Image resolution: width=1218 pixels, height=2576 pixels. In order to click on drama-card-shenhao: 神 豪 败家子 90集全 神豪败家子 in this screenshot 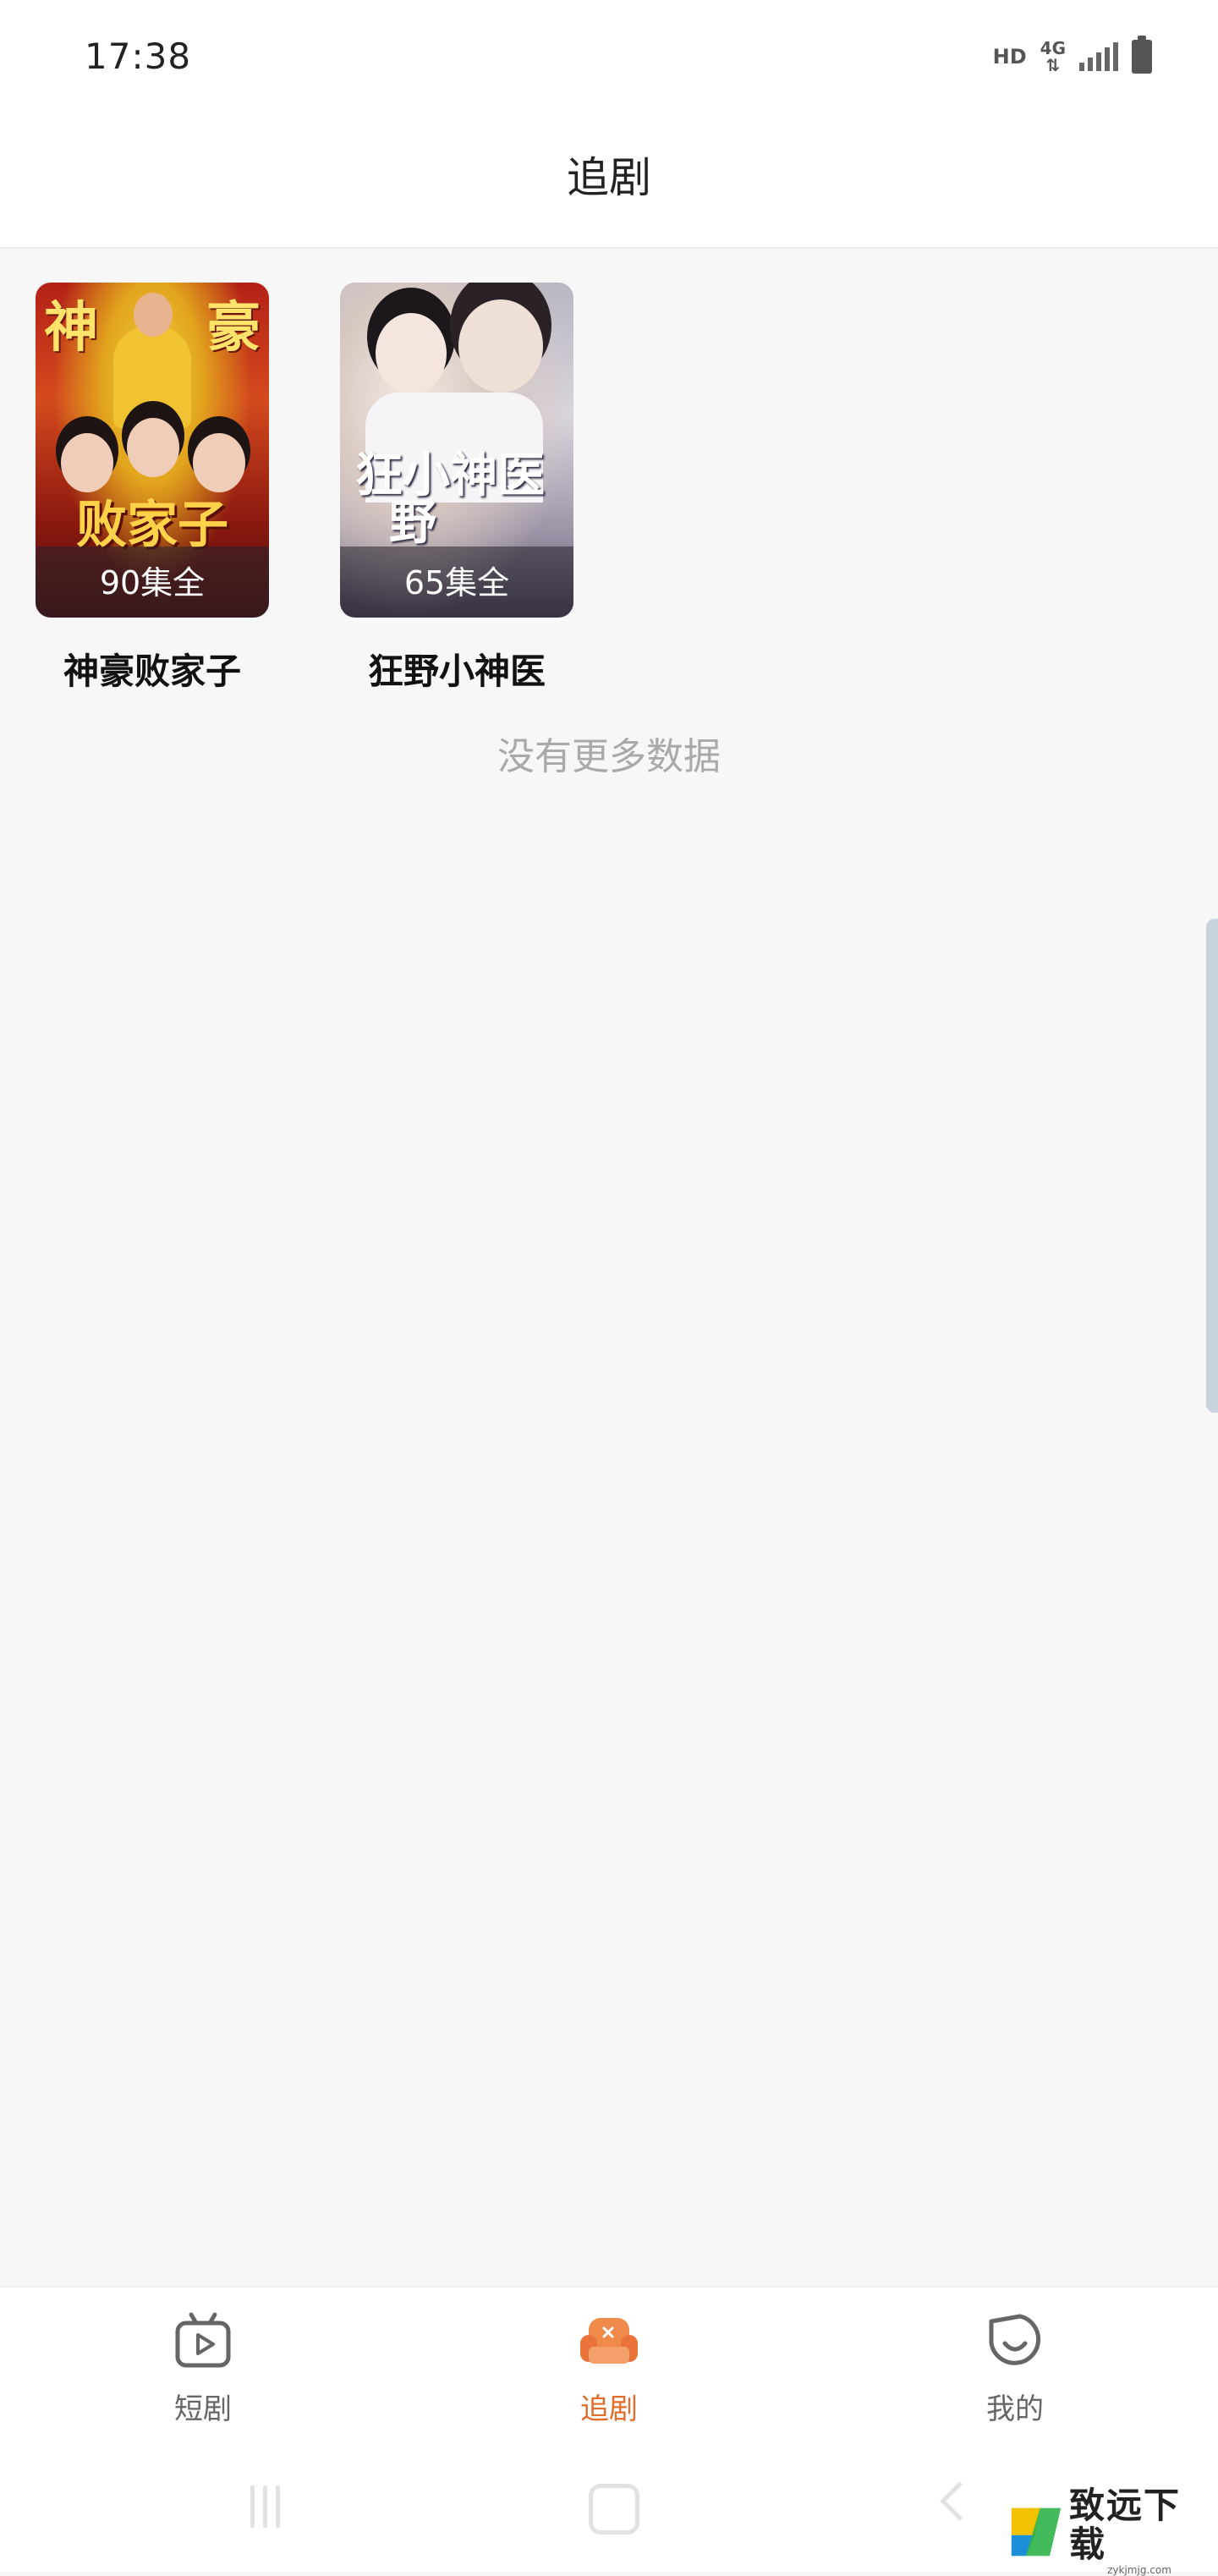, I will do `click(152, 489)`.